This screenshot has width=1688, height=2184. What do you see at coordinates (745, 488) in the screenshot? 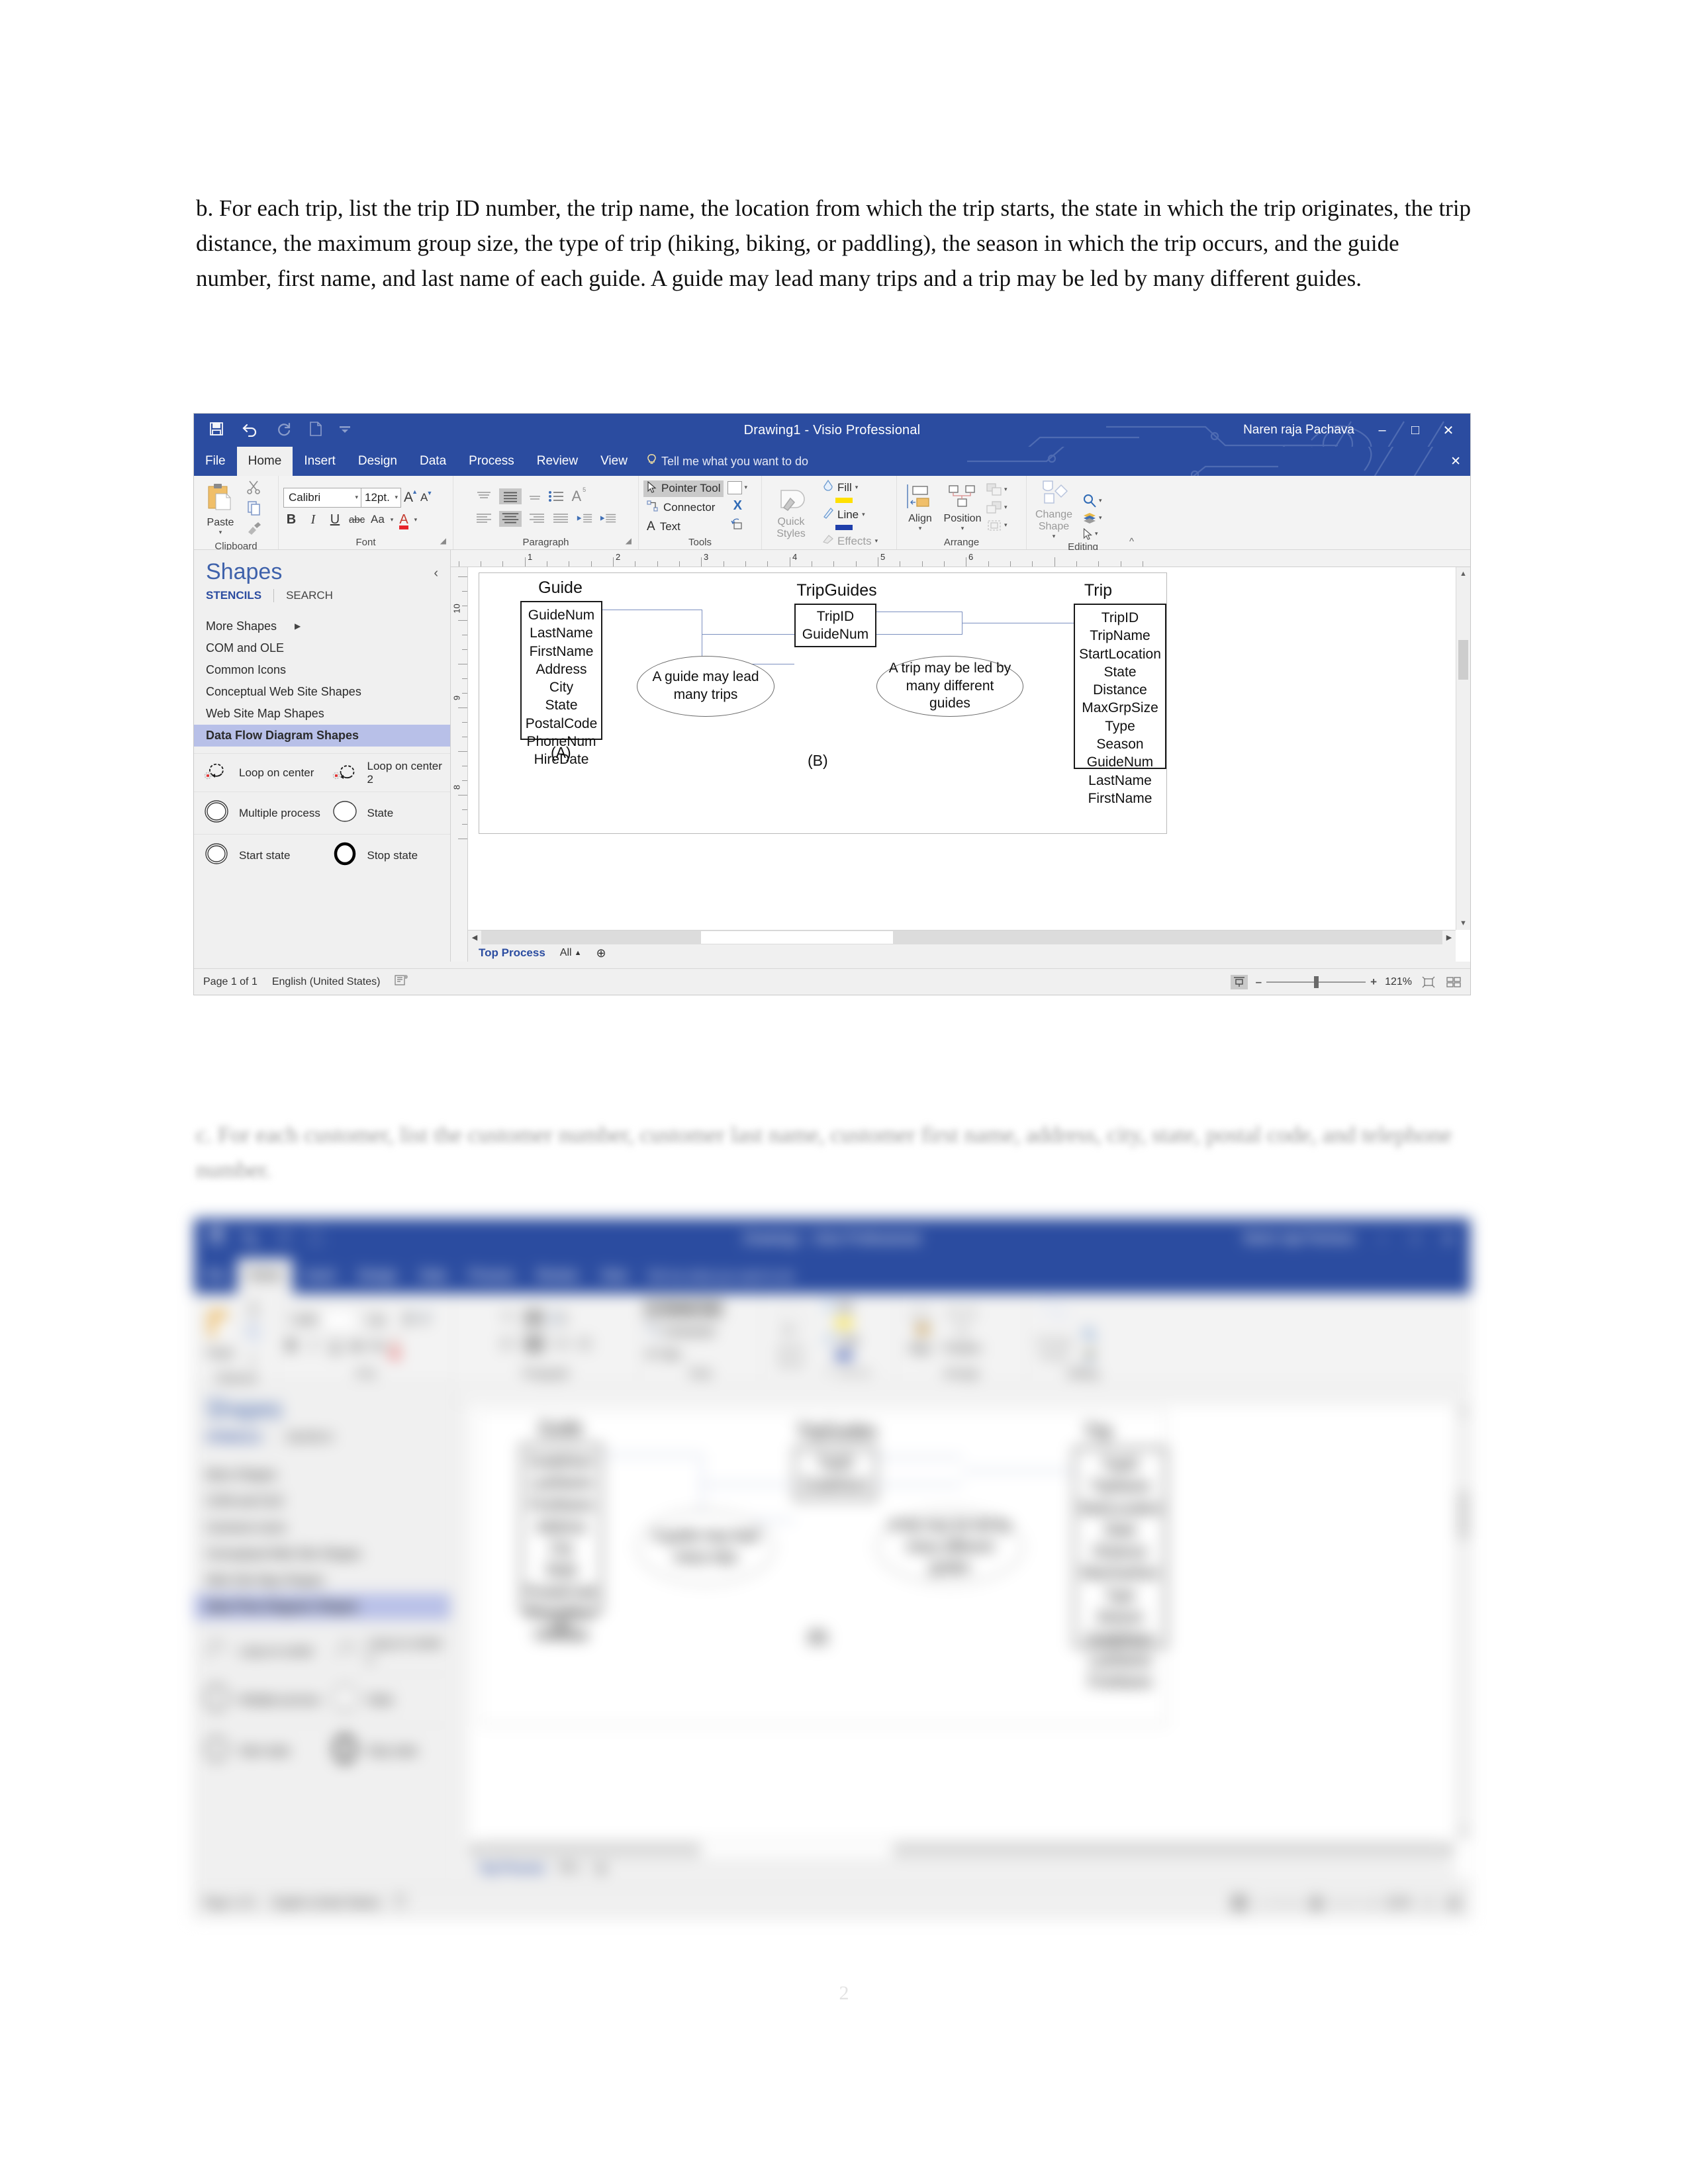
I see `swatch-dropdown-icon: ▾` at bounding box center [745, 488].